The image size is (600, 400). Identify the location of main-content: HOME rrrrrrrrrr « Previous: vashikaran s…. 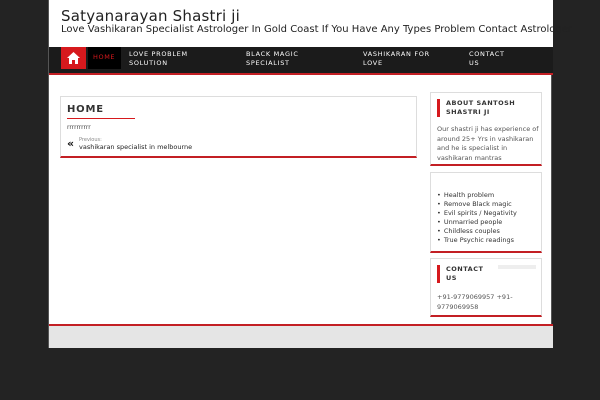
(238, 127).